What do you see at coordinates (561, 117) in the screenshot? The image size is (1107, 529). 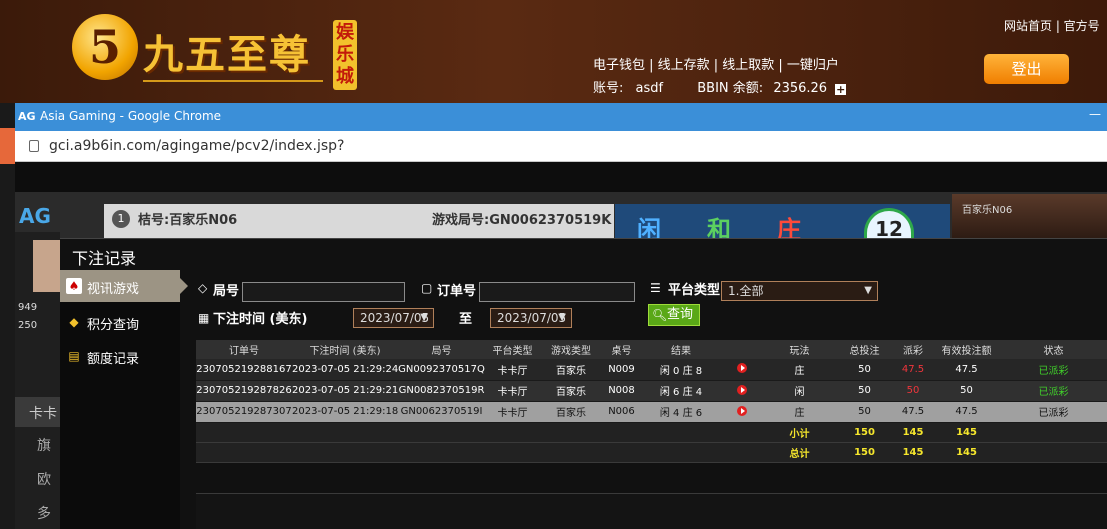 I see `chrome-titlebar: AG Asia Gaming - Google Chrome —` at bounding box center [561, 117].